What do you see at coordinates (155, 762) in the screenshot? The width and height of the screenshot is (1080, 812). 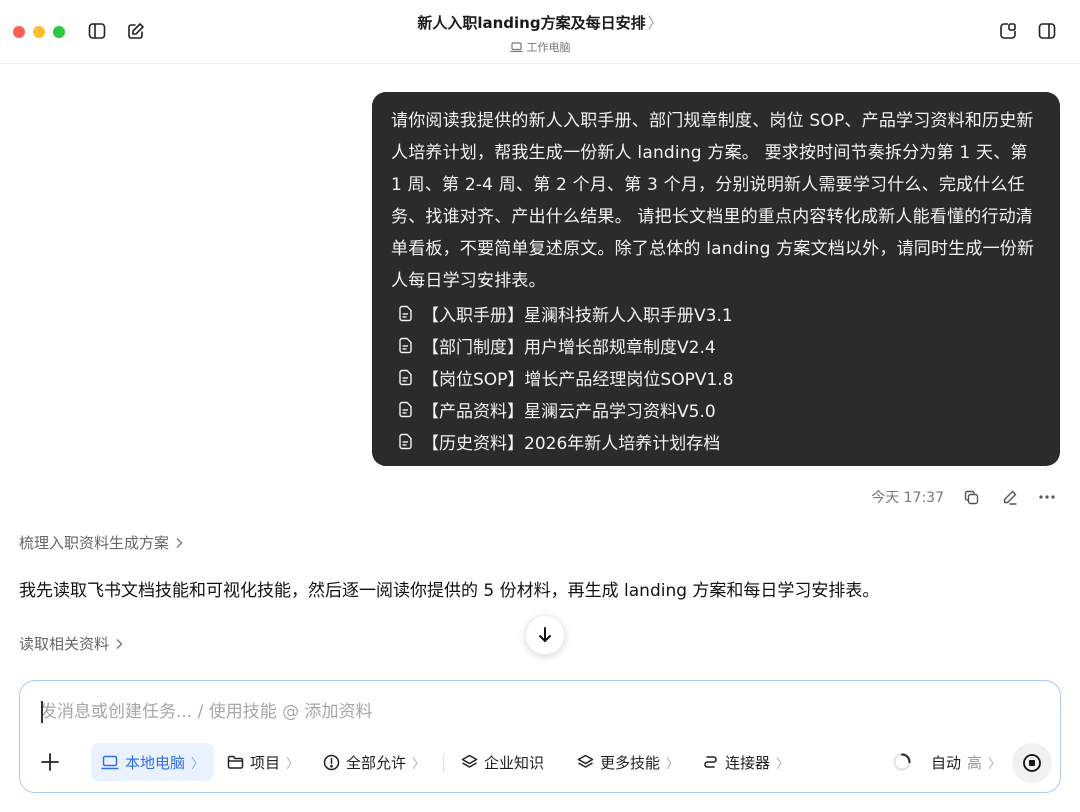 I see `local-computer-label: 本地电脑` at bounding box center [155, 762].